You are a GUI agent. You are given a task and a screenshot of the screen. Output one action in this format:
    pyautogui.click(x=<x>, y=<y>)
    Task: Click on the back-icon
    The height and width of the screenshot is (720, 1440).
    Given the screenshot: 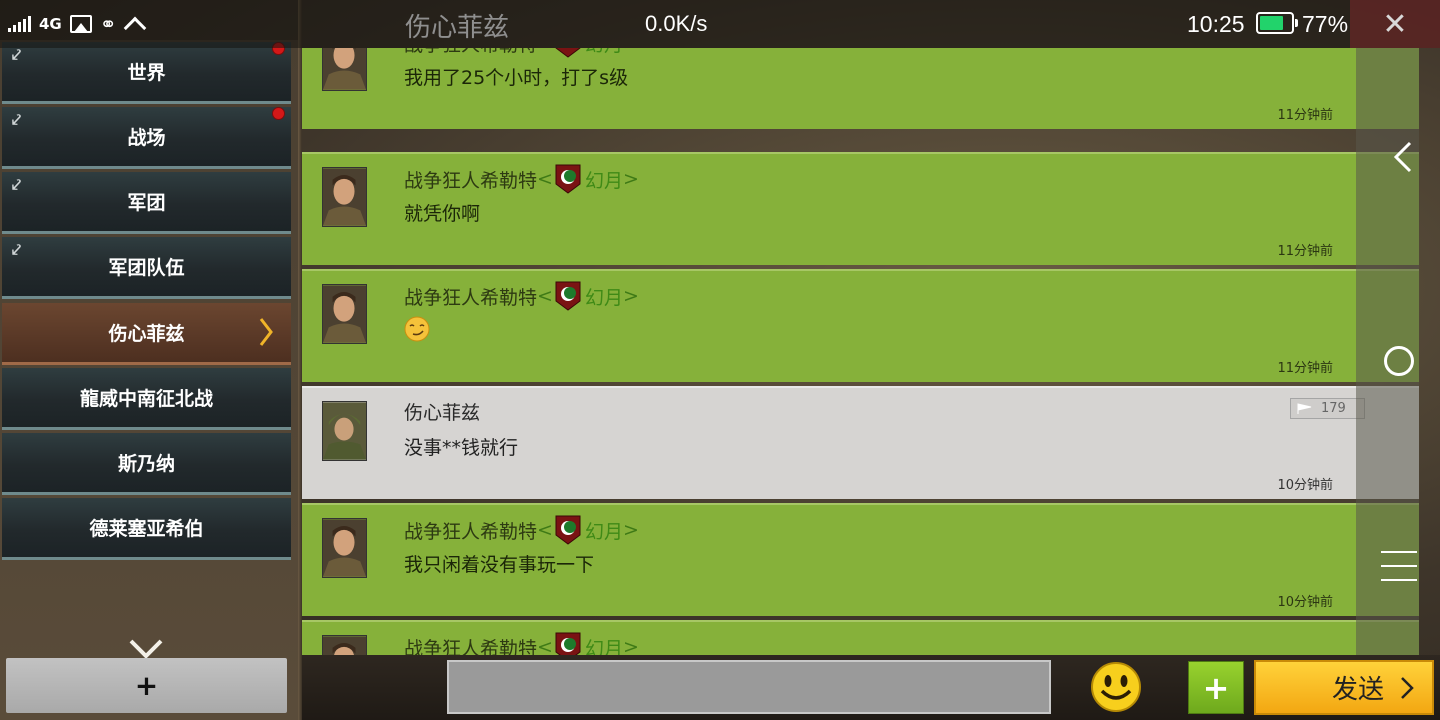 What is the action you would take?
    pyautogui.click(x=1403, y=157)
    